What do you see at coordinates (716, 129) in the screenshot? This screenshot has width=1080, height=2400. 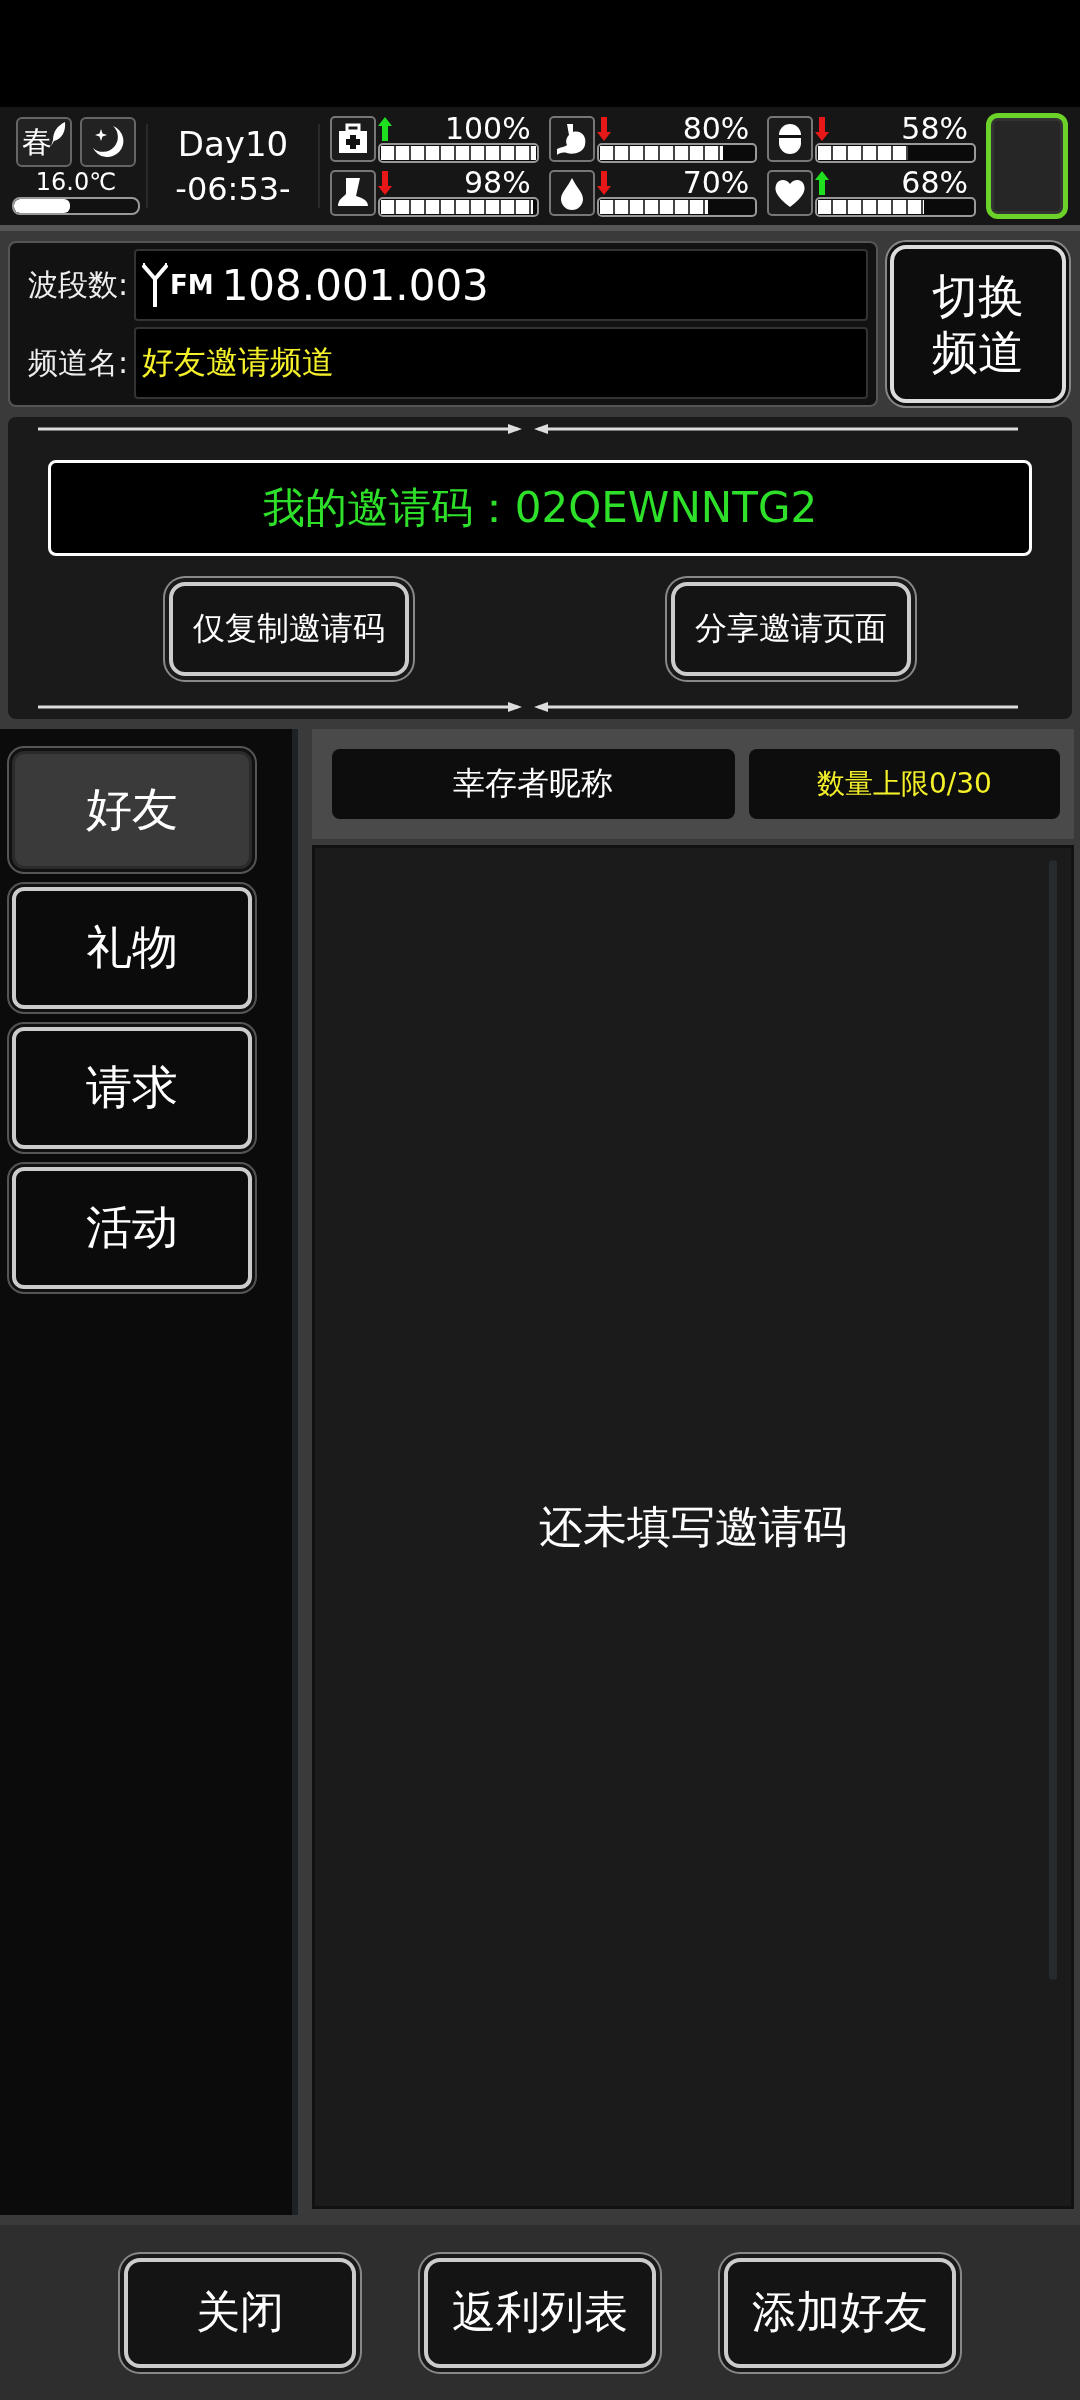 I see `stat-percent: 80%` at bounding box center [716, 129].